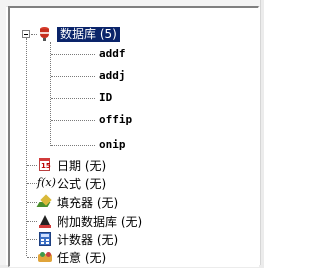 The image size is (320, 268). What do you see at coordinates (115, 120) in the screenshot?
I see `tree-leaf-field: offip` at bounding box center [115, 120].